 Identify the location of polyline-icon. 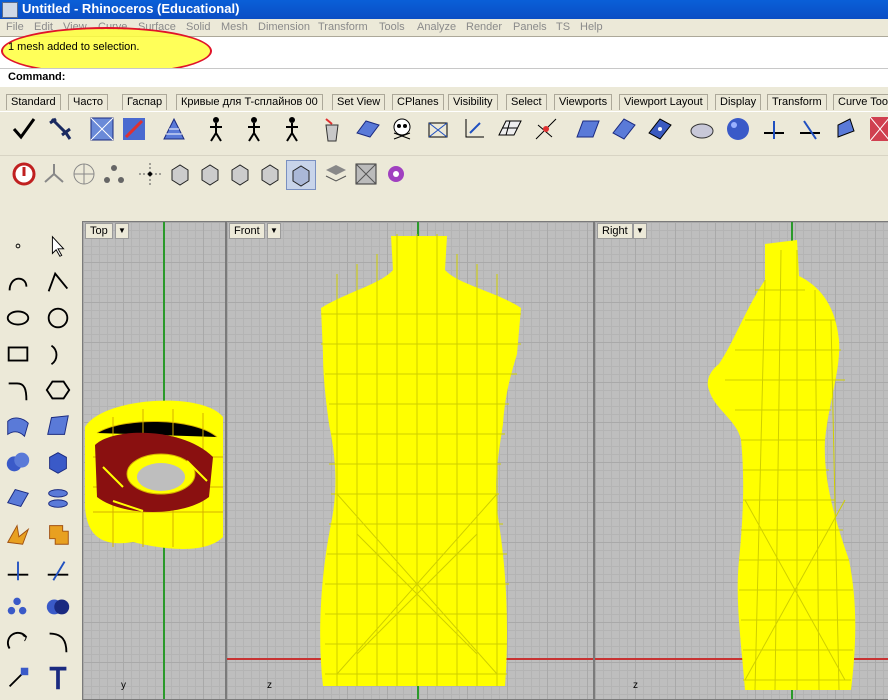
(59, 283).